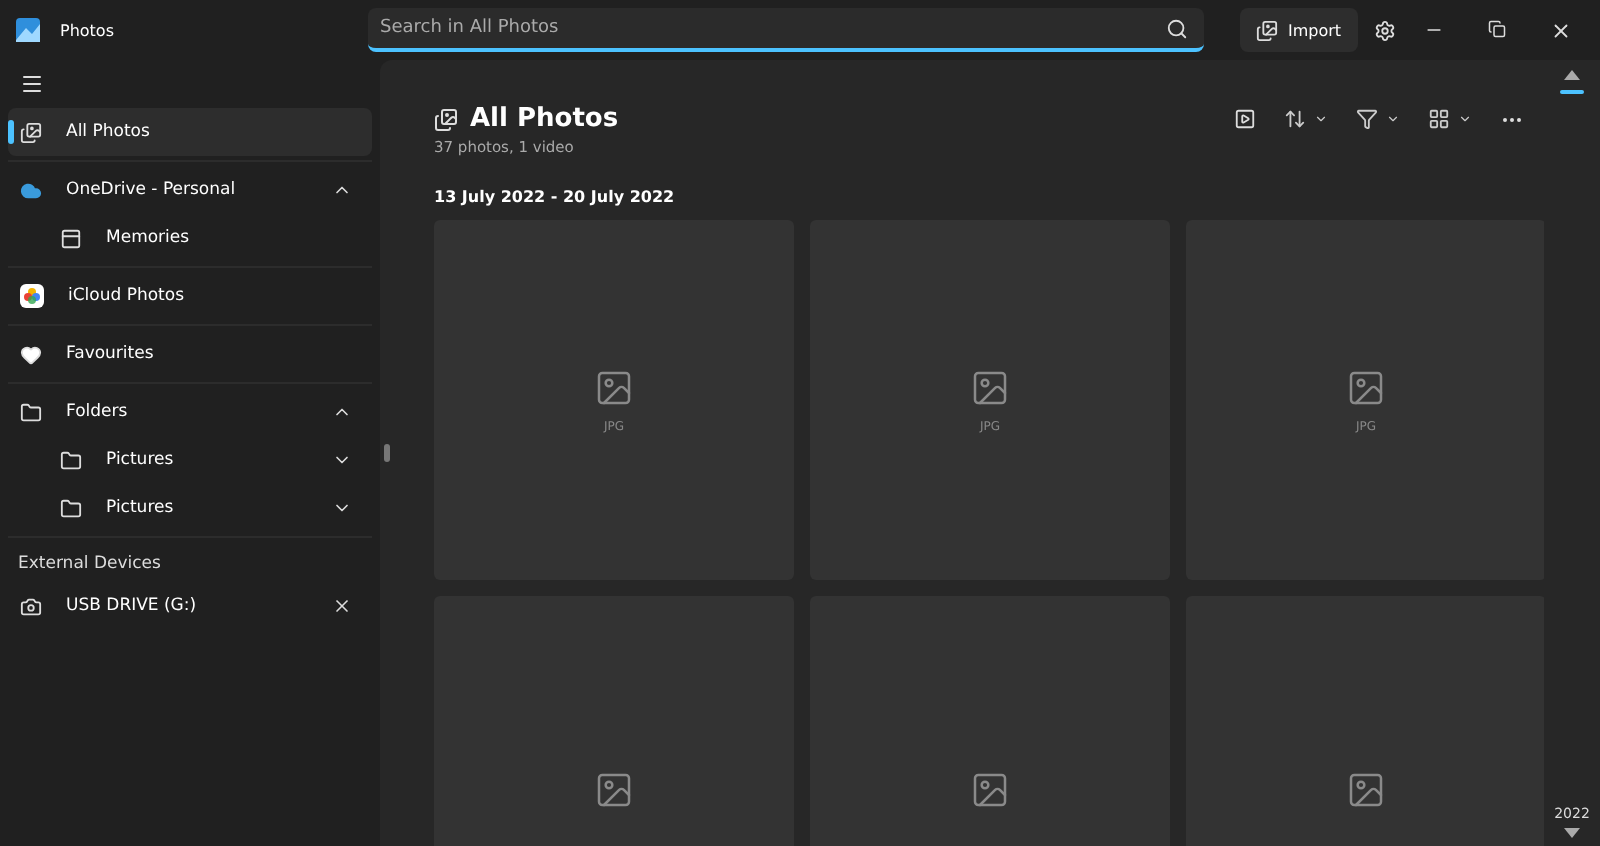  Describe the element at coordinates (1245, 119) in the screenshot. I see `slideshow-icon` at that location.